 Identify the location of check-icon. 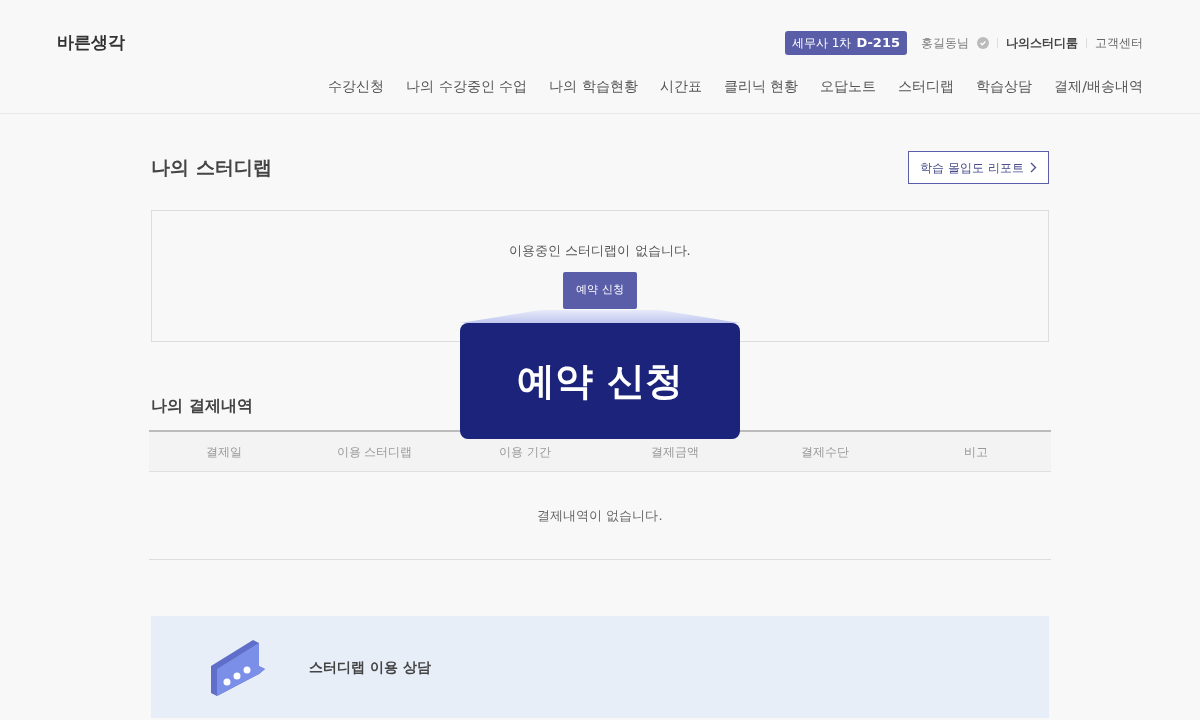
(983, 43).